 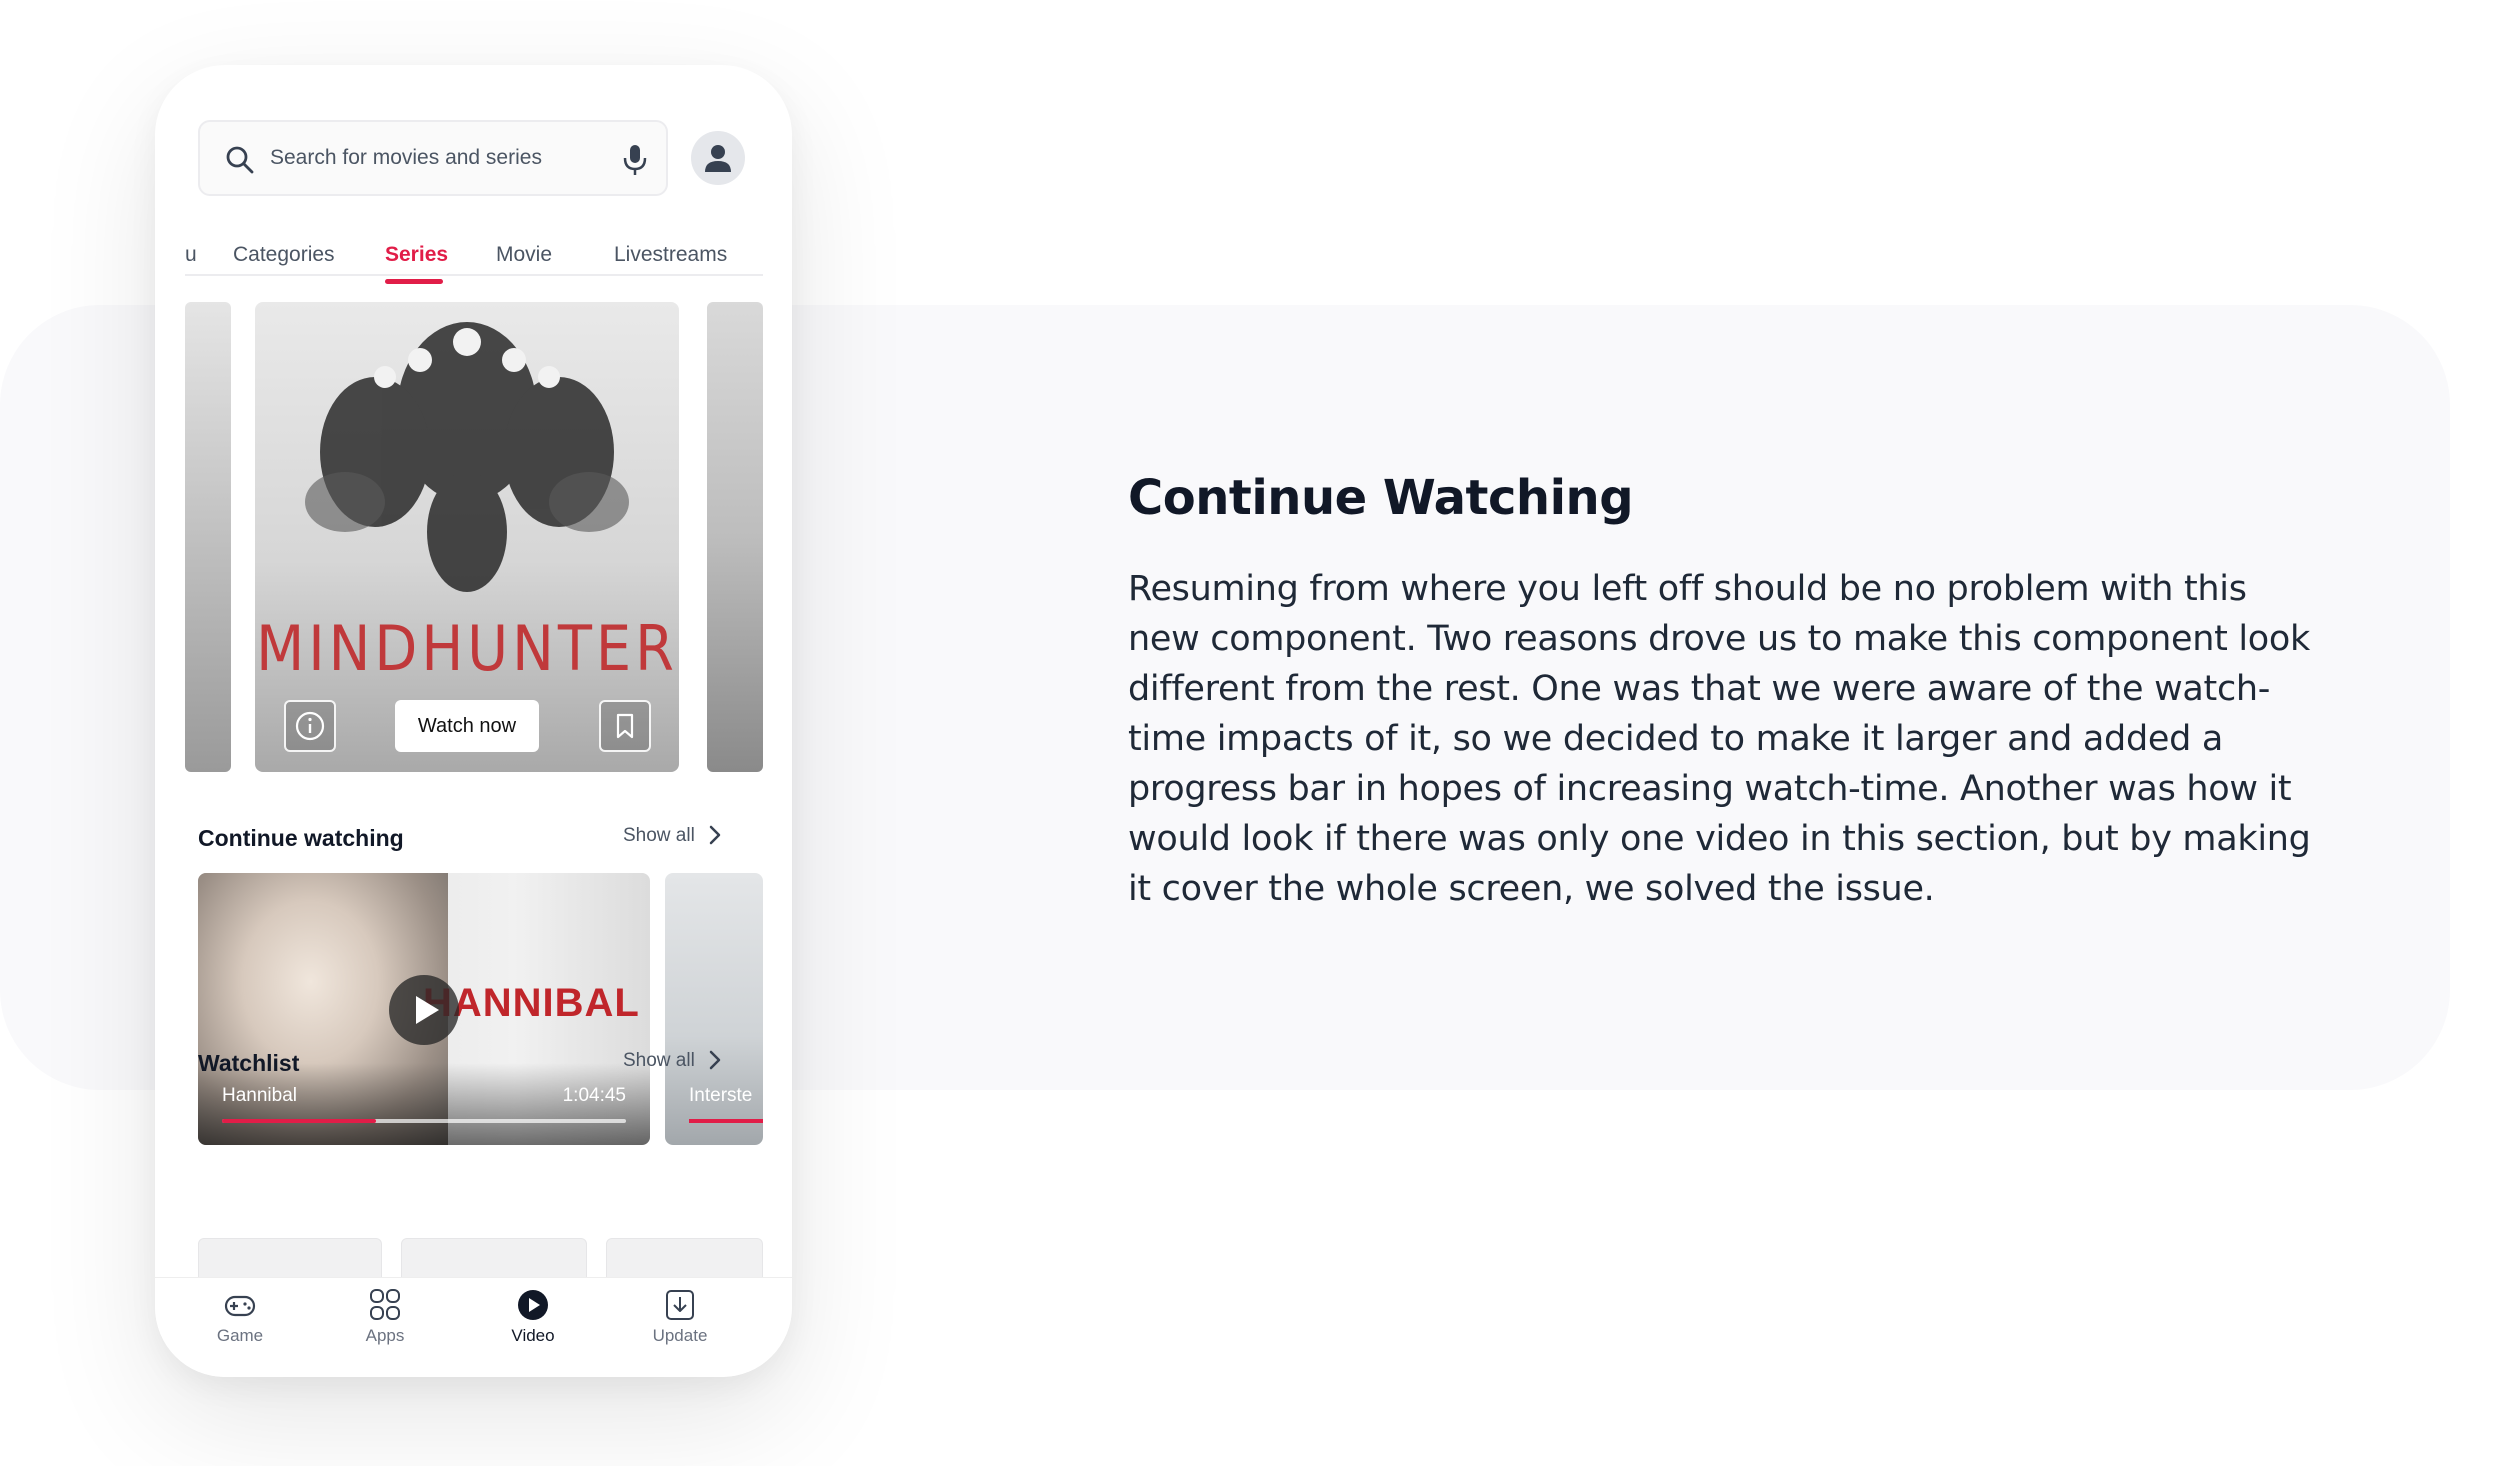 I want to click on progress-fill, so click(x=299, y=1121).